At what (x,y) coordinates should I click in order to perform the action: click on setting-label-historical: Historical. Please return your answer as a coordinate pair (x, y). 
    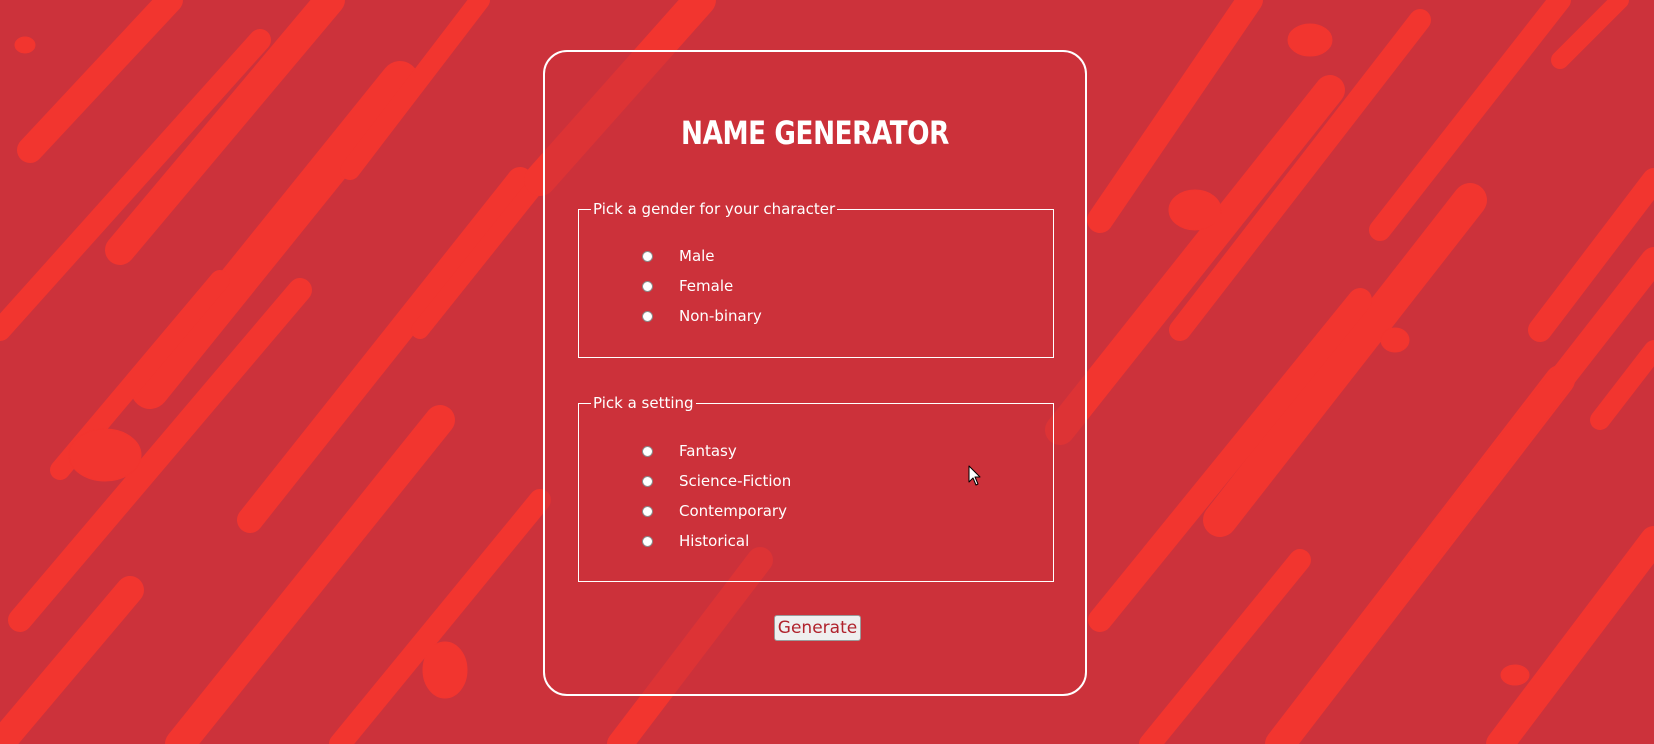
    Looking at the image, I should click on (714, 541).